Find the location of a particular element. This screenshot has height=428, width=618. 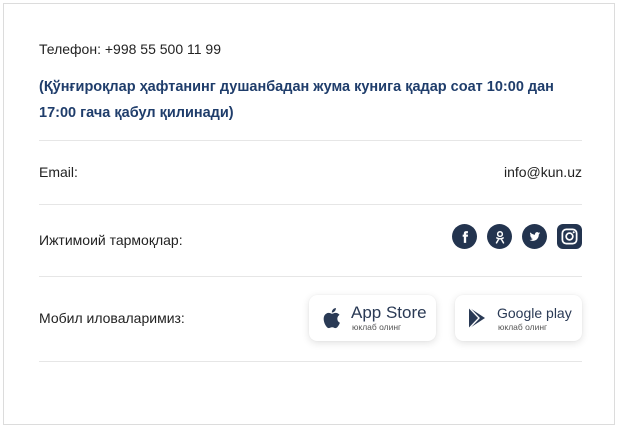

google-play-subtitle: юклаб олинг is located at coordinates (523, 327).